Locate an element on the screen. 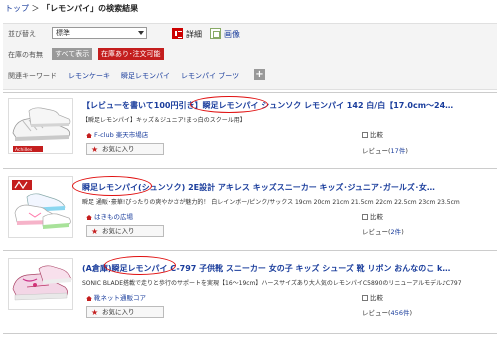 The image size is (500, 339). related-keyword-link: 瞬足レモンパイ is located at coordinates (145, 76).